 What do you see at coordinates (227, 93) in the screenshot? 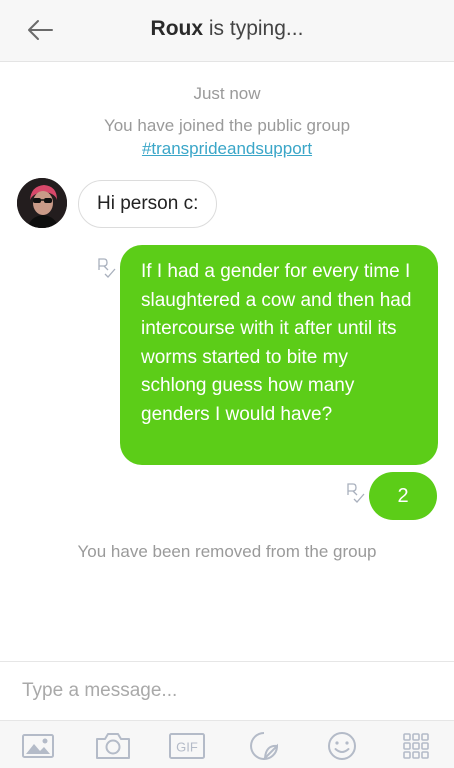
I see `timestamp: Just now` at bounding box center [227, 93].